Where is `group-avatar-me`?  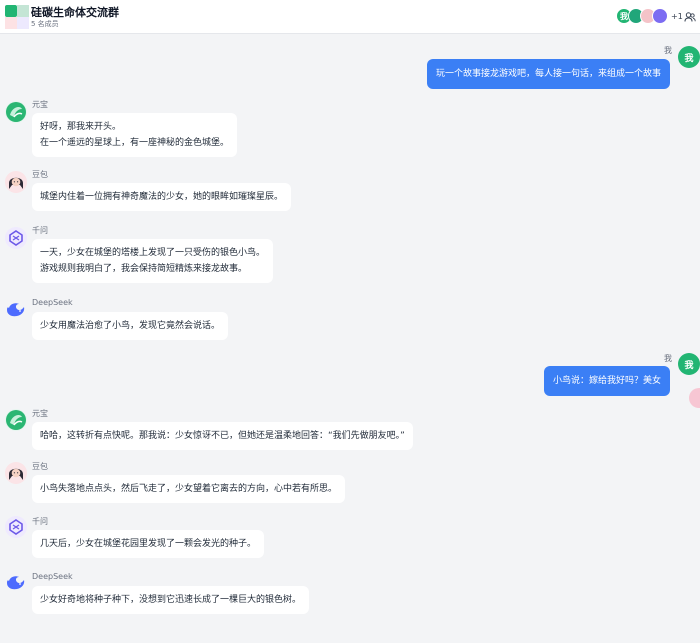 group-avatar-me is located at coordinates (11, 11).